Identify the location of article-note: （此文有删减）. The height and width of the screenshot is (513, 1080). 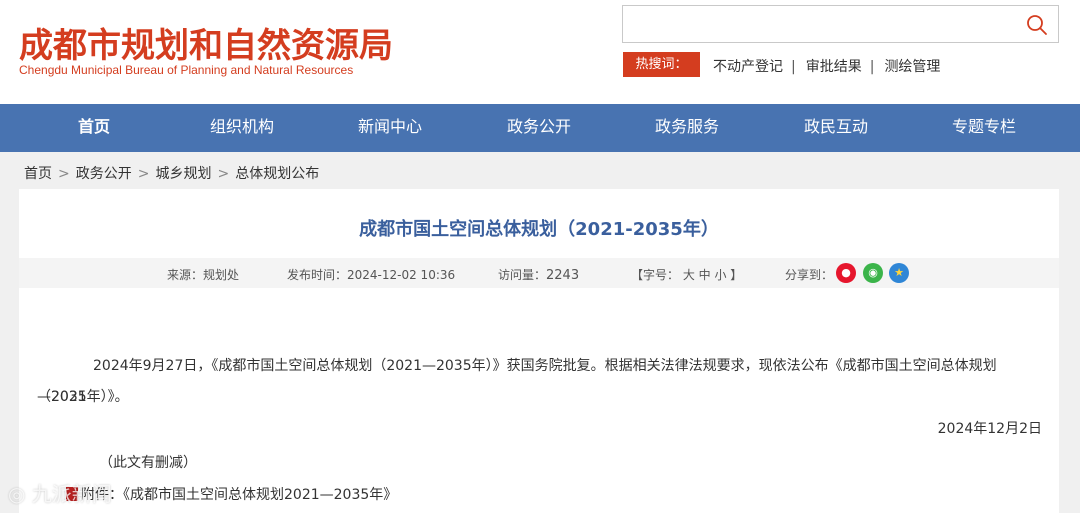
(148, 463).